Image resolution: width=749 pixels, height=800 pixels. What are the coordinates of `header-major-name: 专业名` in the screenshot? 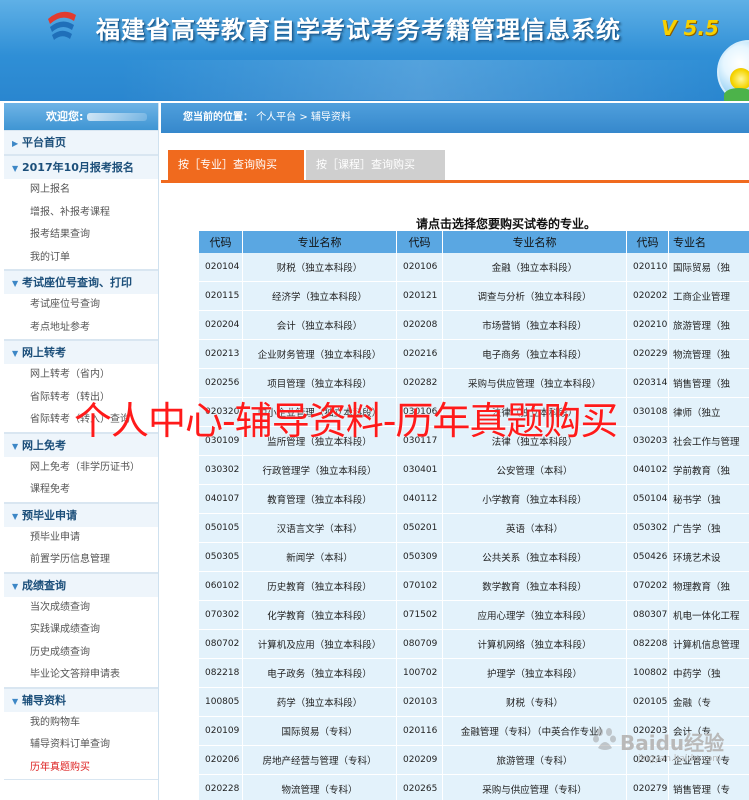 It's located at (709, 242).